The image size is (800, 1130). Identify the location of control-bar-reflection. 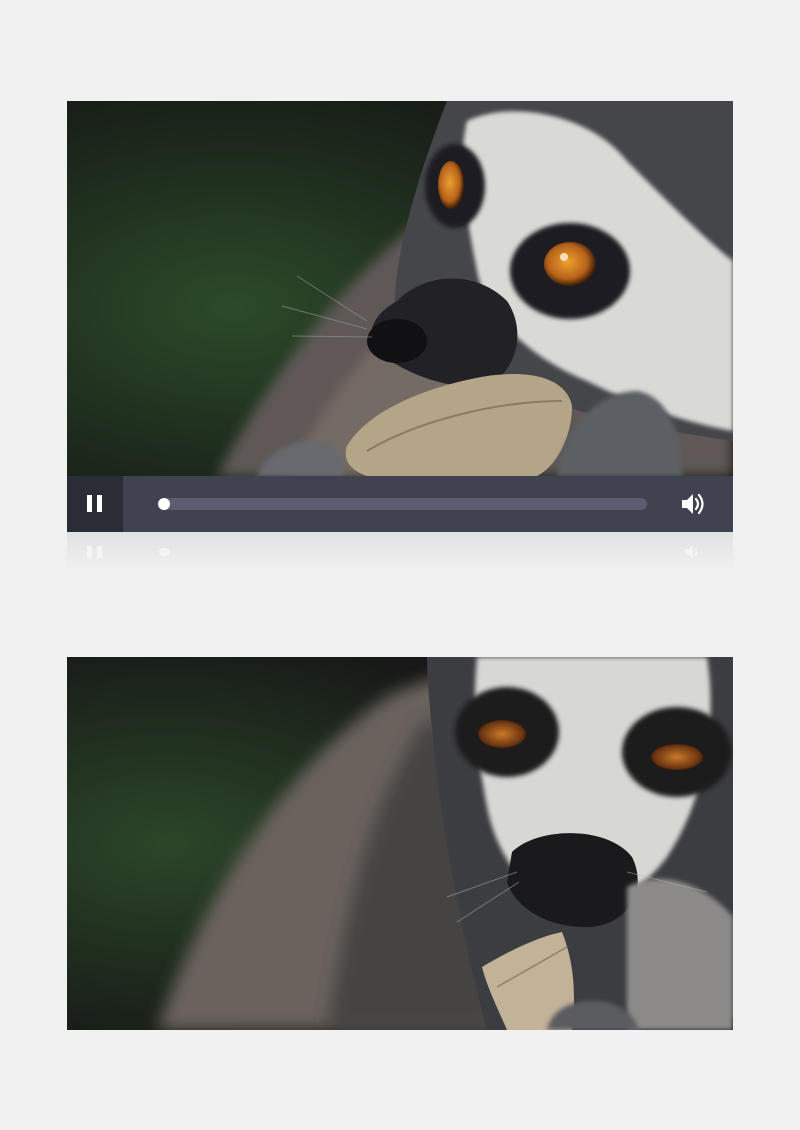
(400, 551).